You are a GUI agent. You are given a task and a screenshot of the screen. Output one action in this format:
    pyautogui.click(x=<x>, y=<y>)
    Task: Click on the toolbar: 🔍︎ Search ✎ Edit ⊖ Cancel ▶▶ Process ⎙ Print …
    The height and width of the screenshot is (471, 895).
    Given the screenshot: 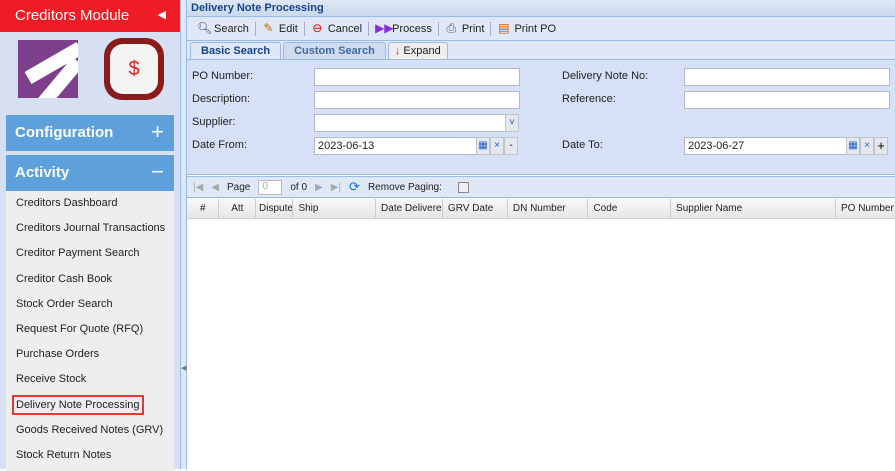 What is the action you would take?
    pyautogui.click(x=541, y=29)
    